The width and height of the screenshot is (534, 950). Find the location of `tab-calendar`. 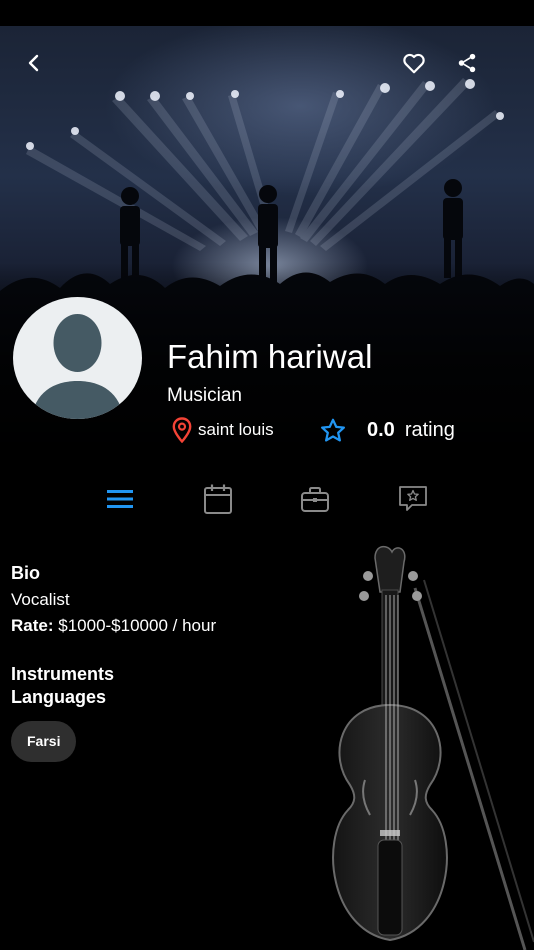

tab-calendar is located at coordinates (218, 499).